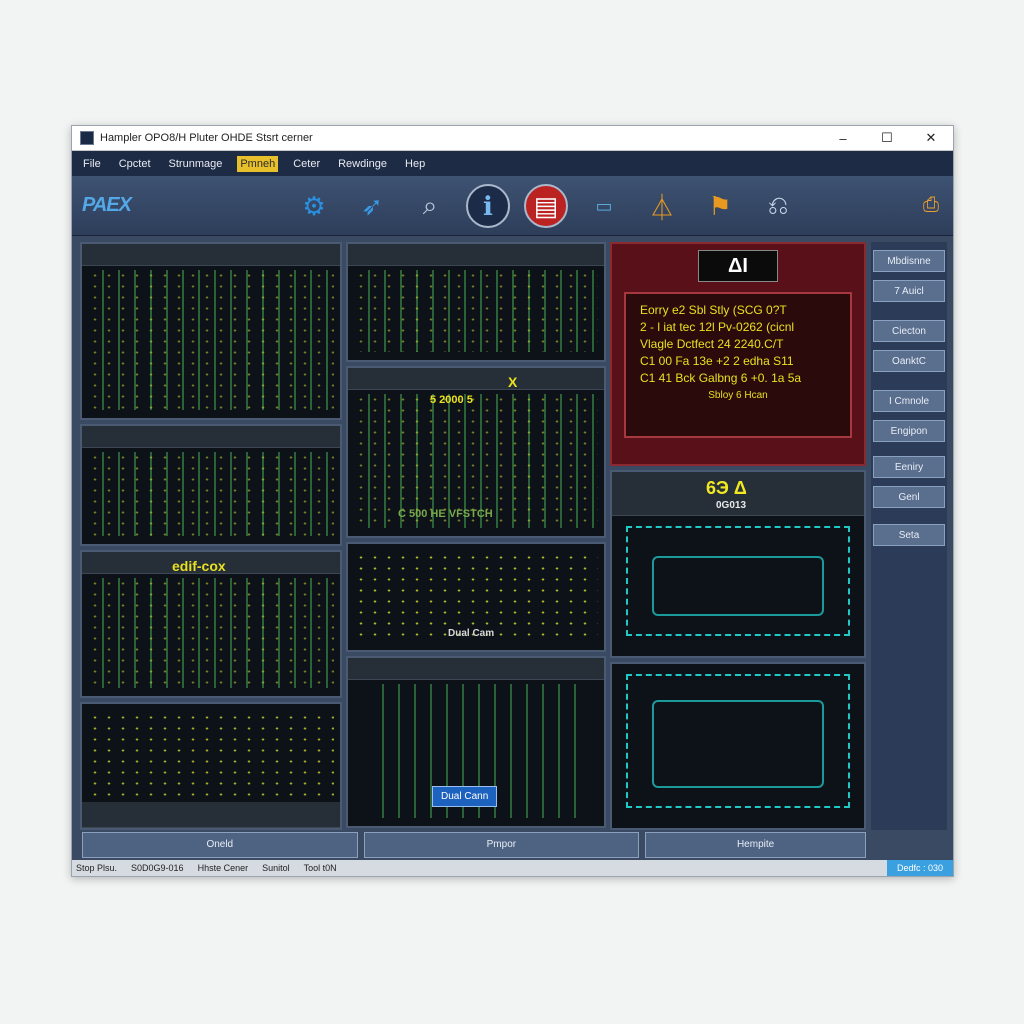 This screenshot has width=1024, height=1024. Describe the element at coordinates (712, 344) in the screenshot. I see `dtc-line-3: Vlagle Dctfect 24 2240.C/T` at that location.